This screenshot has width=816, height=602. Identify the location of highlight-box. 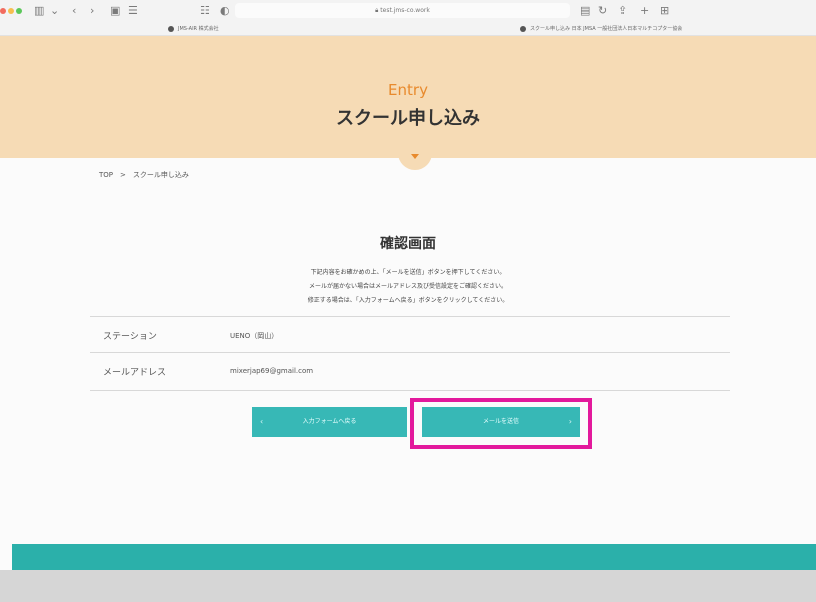
(501, 423).